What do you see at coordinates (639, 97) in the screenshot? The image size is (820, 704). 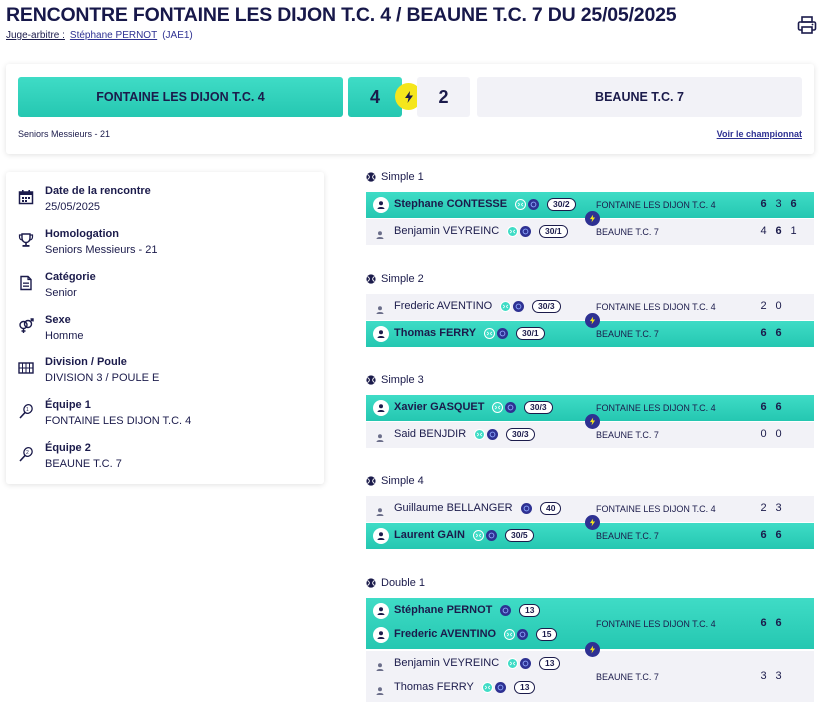 I see `away-team-button: BEAUNE T.C. 7` at bounding box center [639, 97].